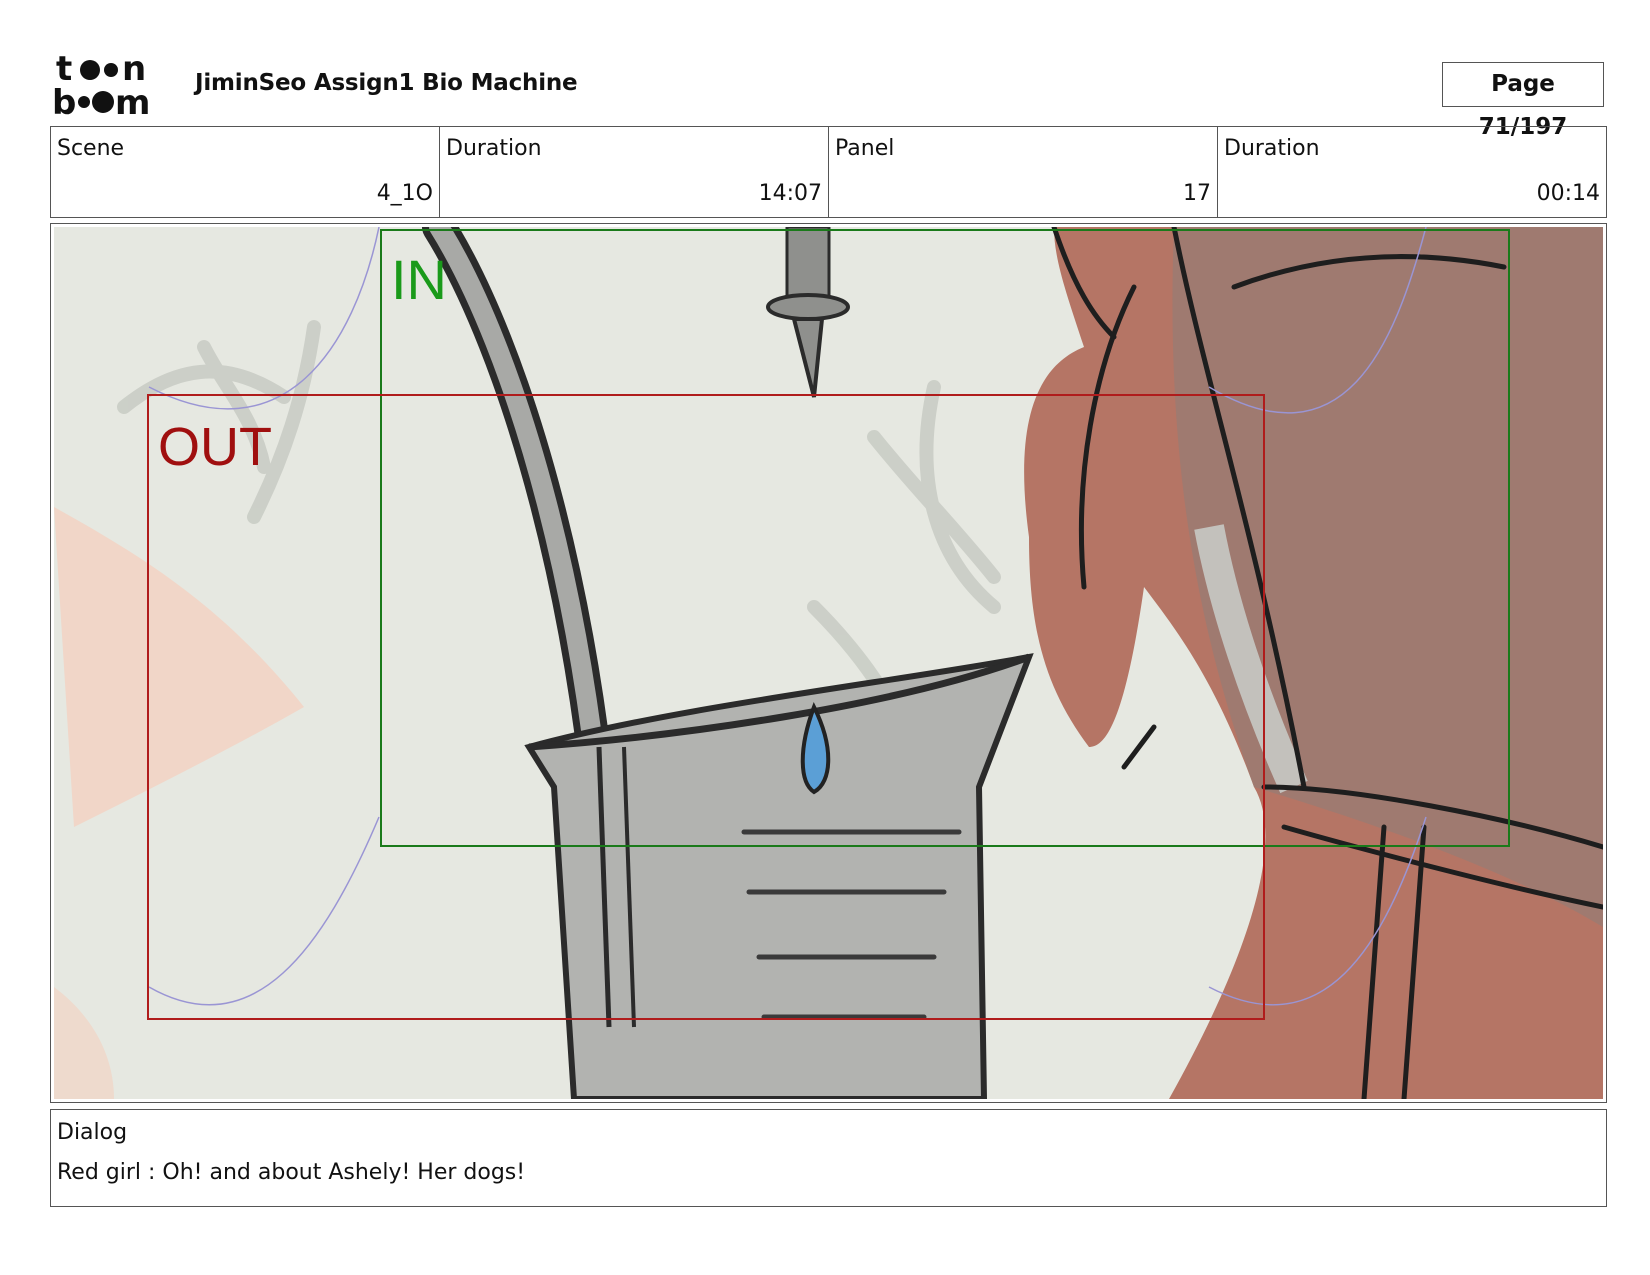 Image resolution: width=1650 pixels, height=1275 pixels. Describe the element at coordinates (132, 100) in the screenshot. I see `svg-text: m` at that location.